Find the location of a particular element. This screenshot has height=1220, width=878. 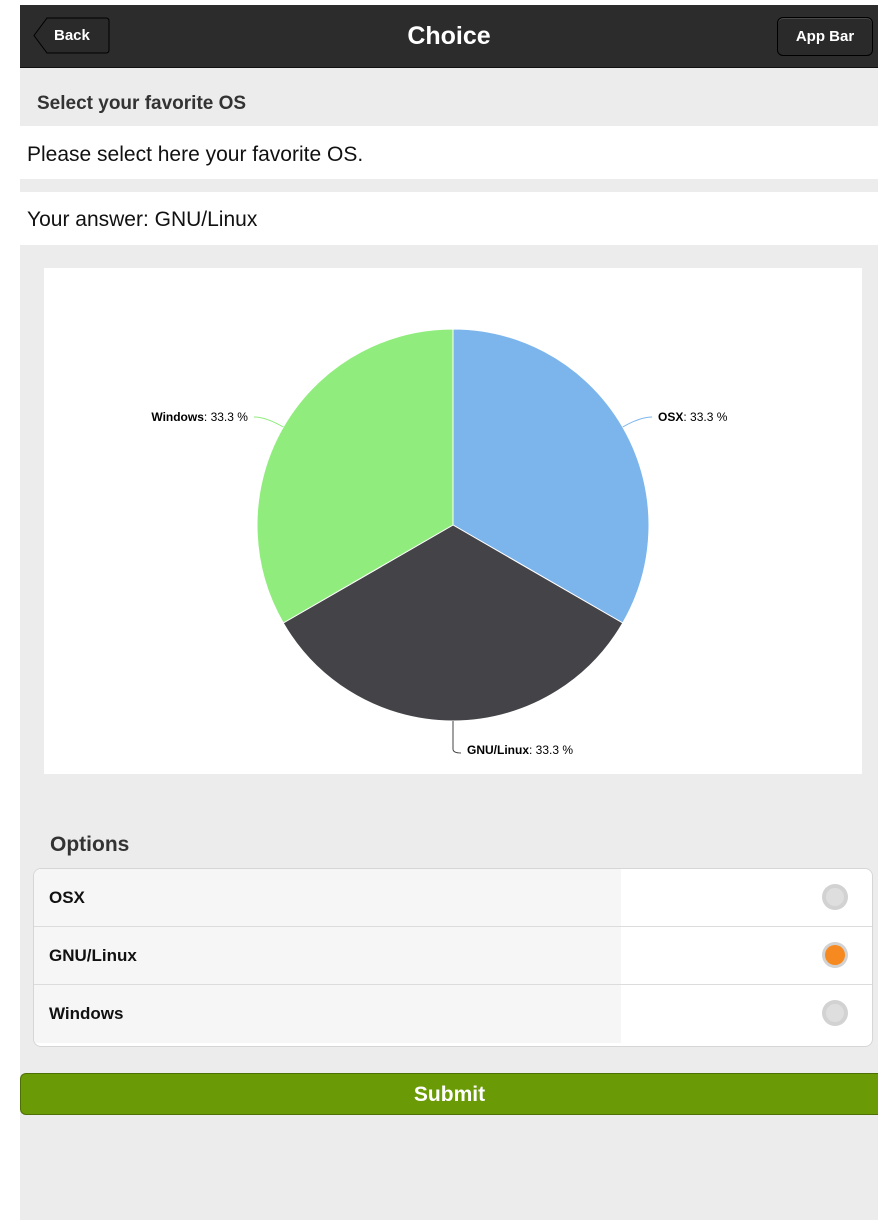

pie-data-label: Windows: 33.3 % is located at coordinates (199, 417).